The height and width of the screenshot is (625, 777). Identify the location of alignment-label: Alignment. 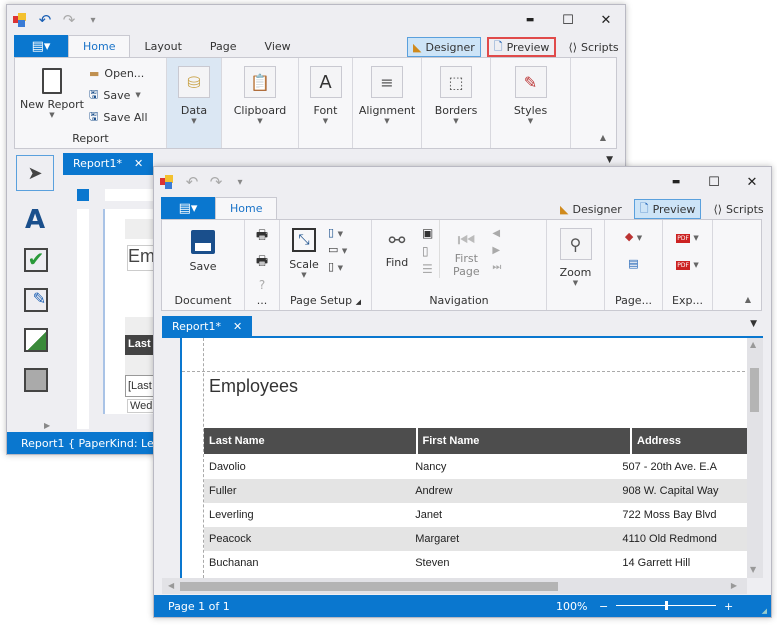
(387, 110).